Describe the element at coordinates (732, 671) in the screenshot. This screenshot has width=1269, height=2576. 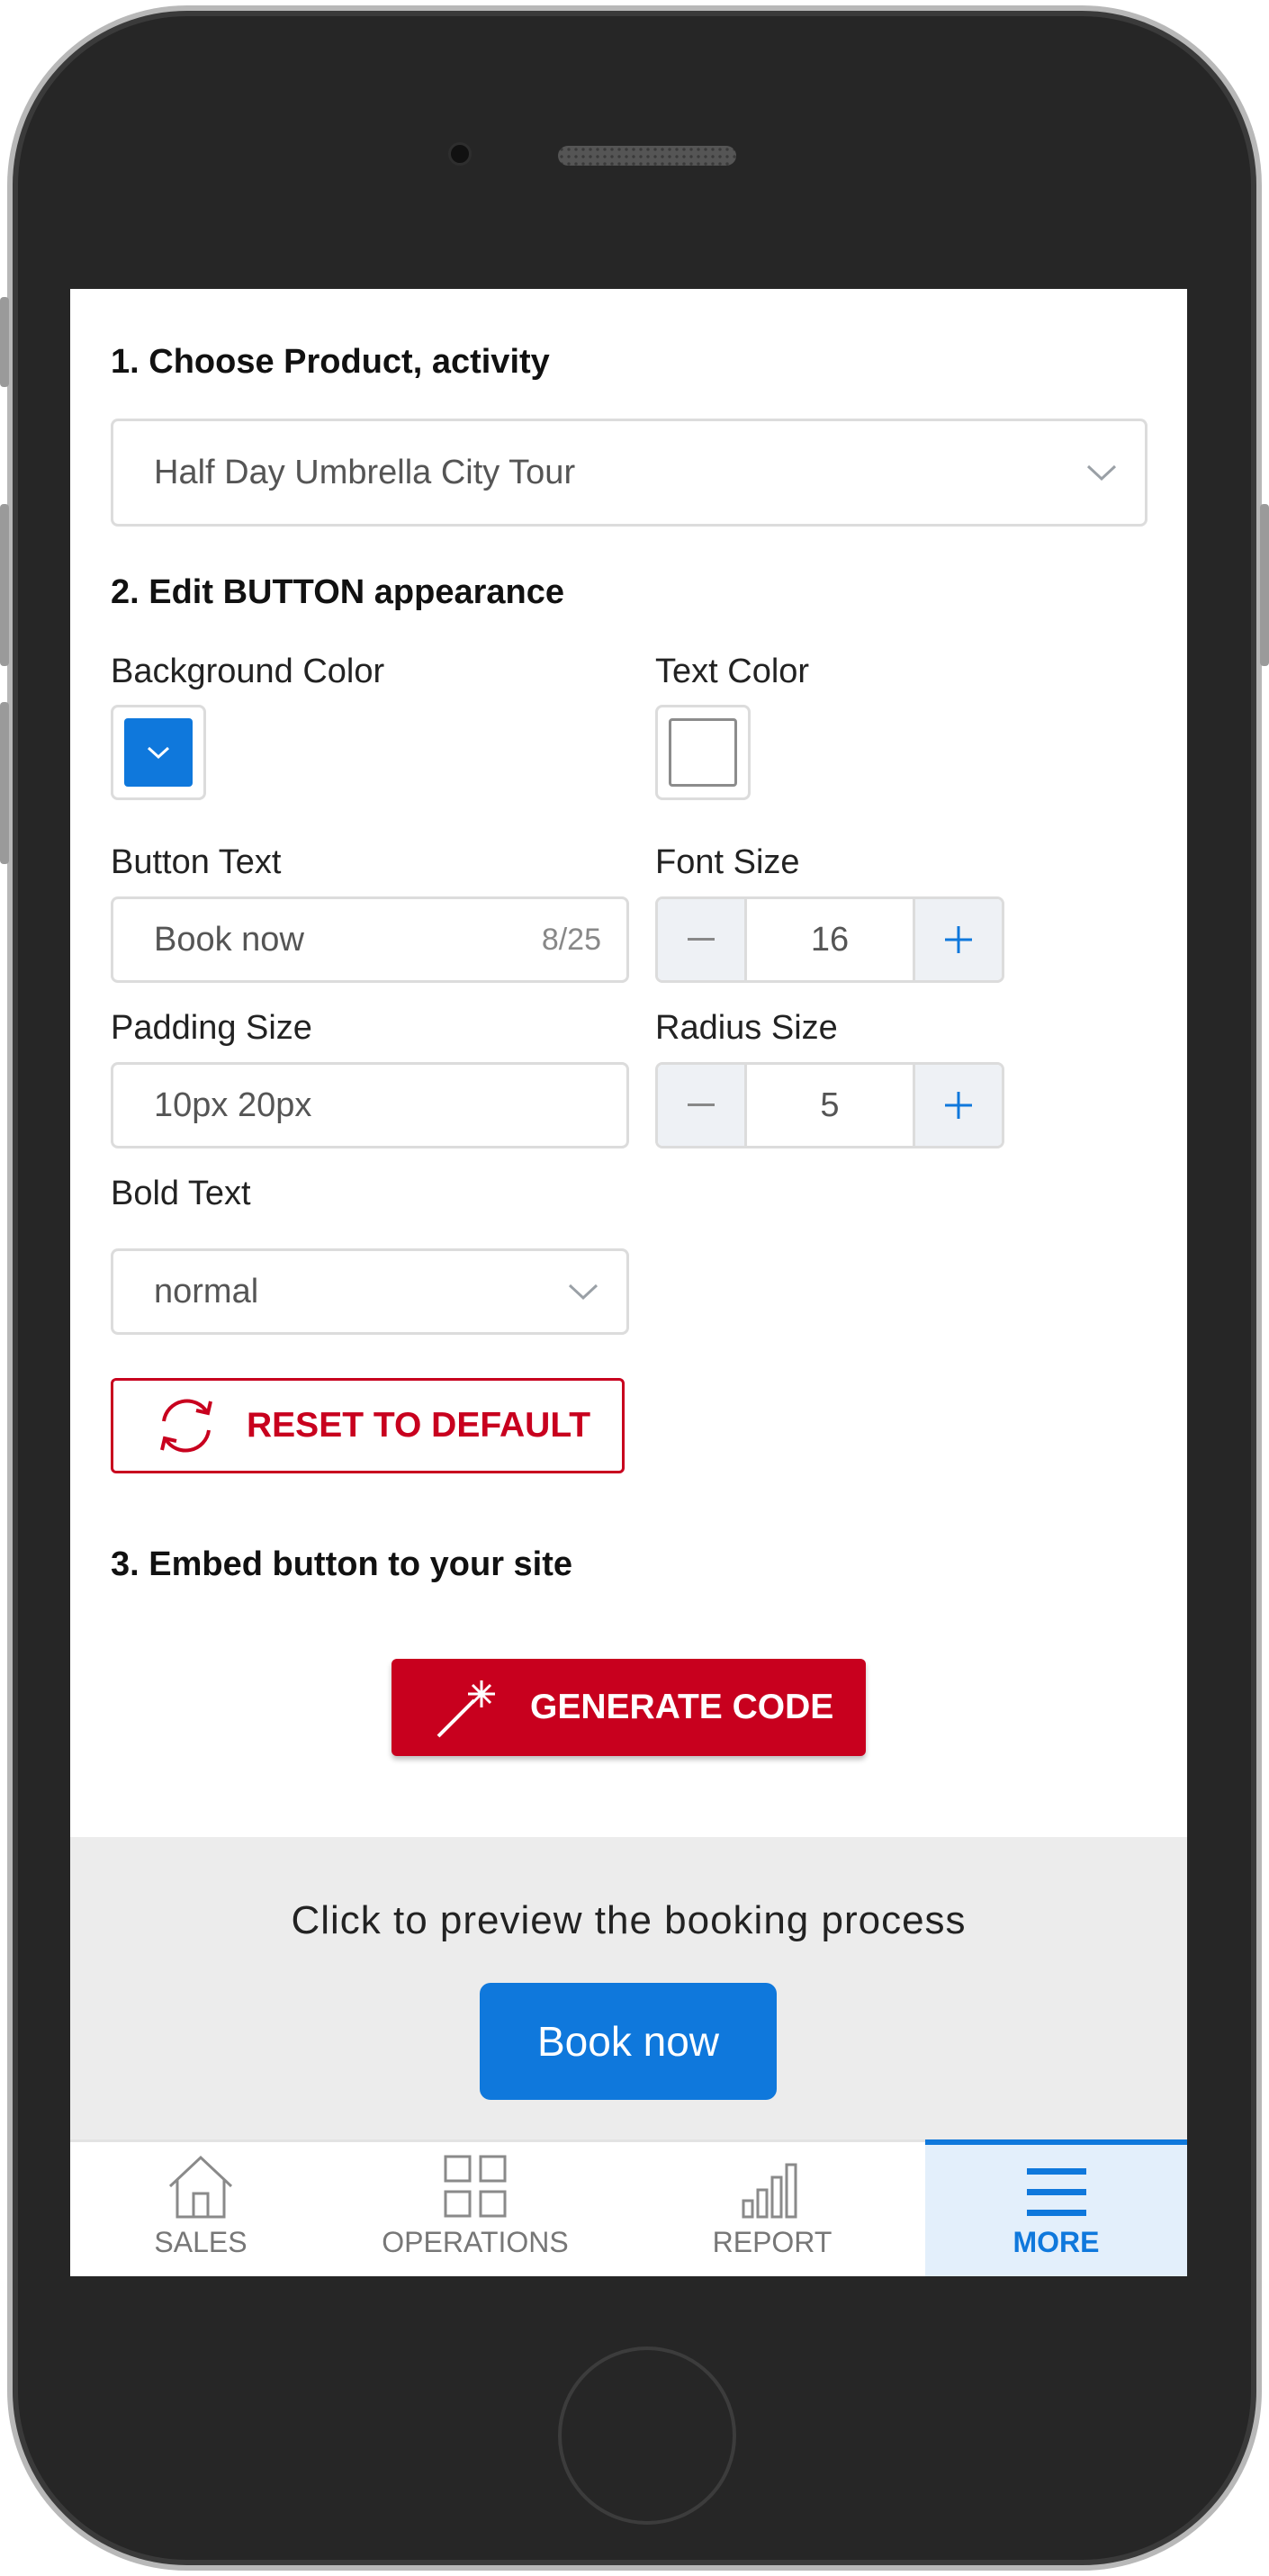
I see `text-color-label: Text Color` at that location.